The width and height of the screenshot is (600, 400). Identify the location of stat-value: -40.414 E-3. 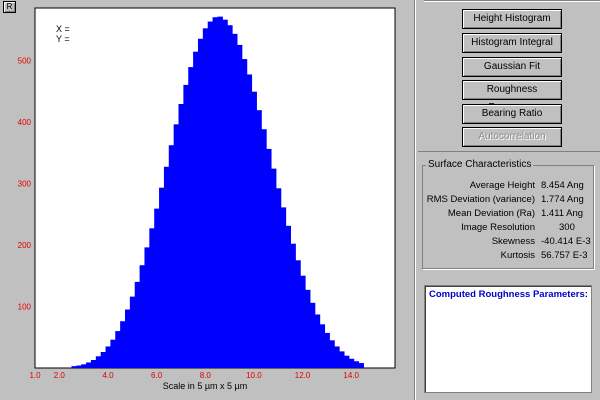
(566, 241).